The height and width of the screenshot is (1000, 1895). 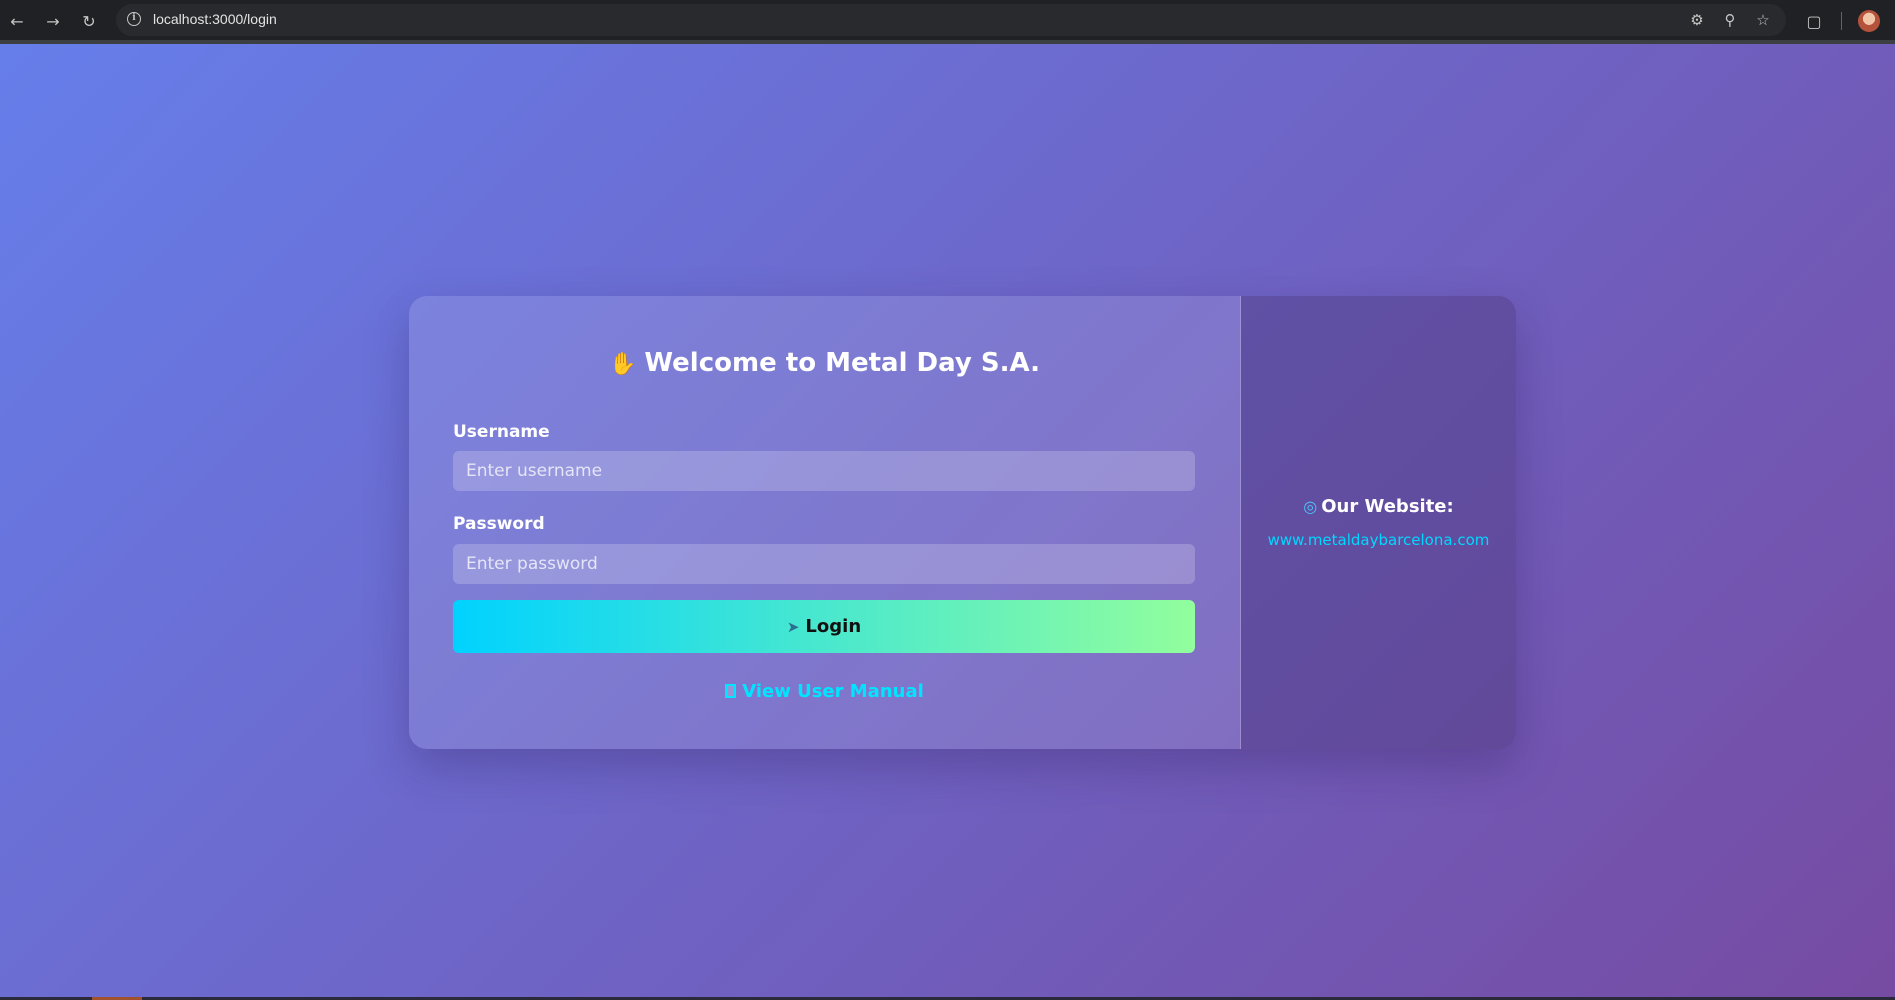 I want to click on info-icon: i, so click(x=134, y=19).